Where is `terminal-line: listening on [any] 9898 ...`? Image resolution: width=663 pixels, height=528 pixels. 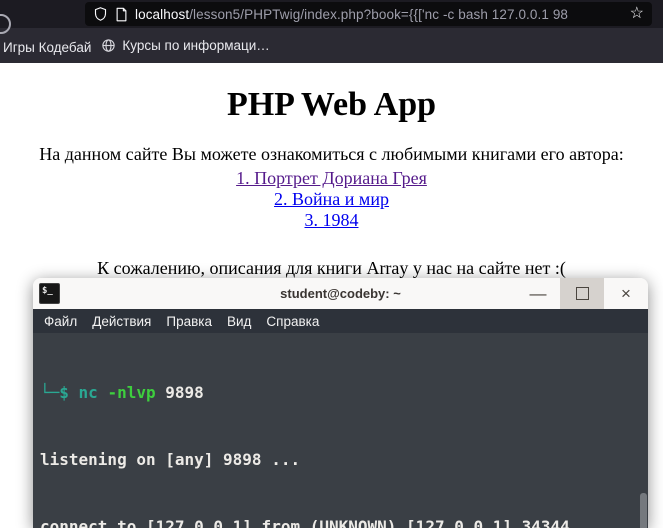 terminal-line: listening on [any] 9898 ... is located at coordinates (170, 460).